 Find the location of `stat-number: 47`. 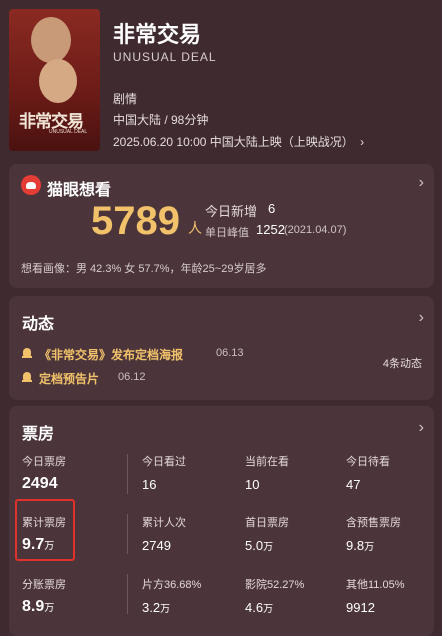

stat-number: 47 is located at coordinates (353, 484).